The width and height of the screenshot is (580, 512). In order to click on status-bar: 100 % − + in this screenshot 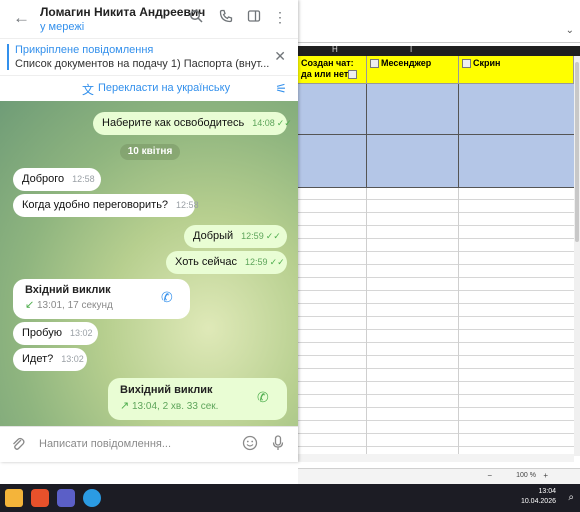, I will do `click(439, 476)`.